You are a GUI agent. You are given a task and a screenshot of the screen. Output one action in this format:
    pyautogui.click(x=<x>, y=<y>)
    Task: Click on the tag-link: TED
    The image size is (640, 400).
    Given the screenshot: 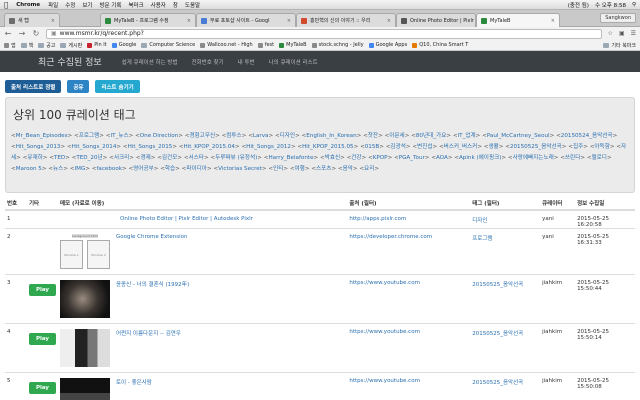 What is the action you would take?
    pyautogui.click(x=59, y=158)
    